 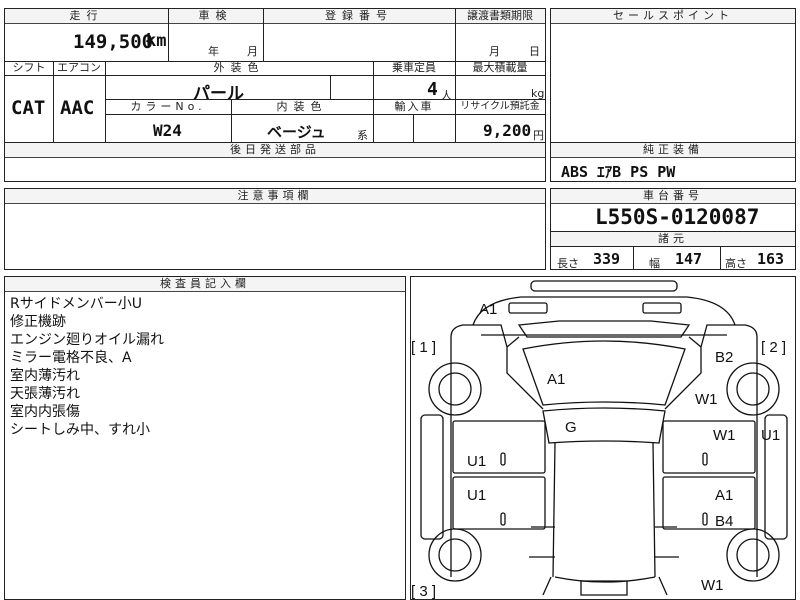 I want to click on inspection-month-unit: 月, so click(x=252, y=51).